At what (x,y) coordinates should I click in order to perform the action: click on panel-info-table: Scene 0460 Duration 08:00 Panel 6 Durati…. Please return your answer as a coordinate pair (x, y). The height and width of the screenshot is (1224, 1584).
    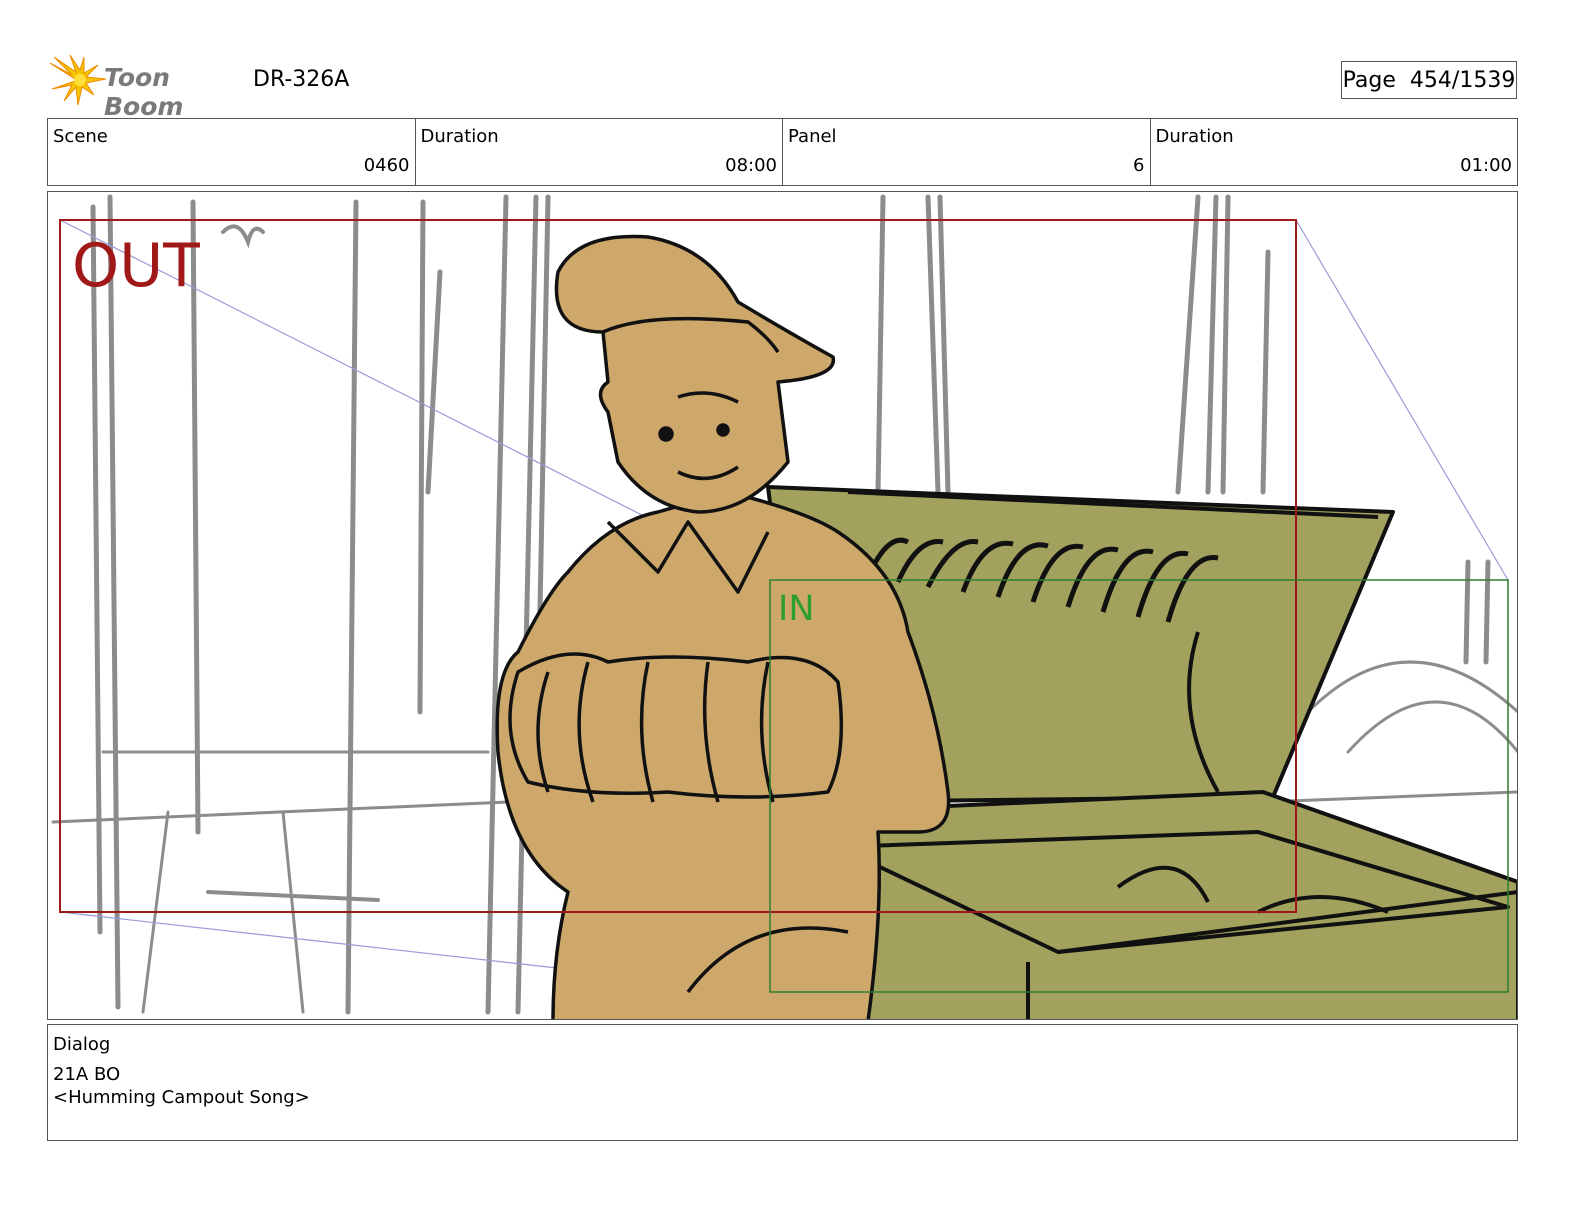
    Looking at the image, I should click on (782, 152).